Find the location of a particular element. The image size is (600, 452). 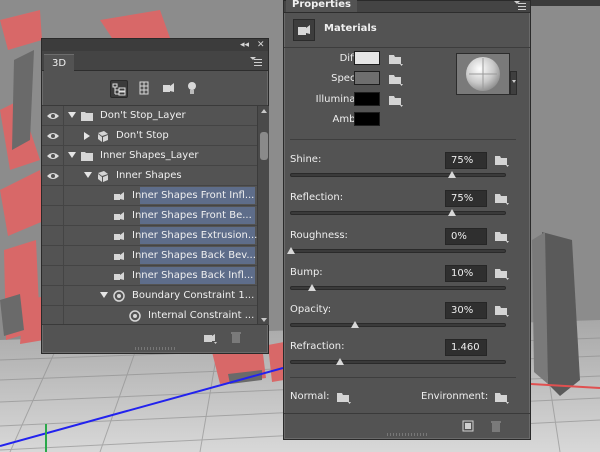

opacity-value-field: 30% is located at coordinates (466, 310).